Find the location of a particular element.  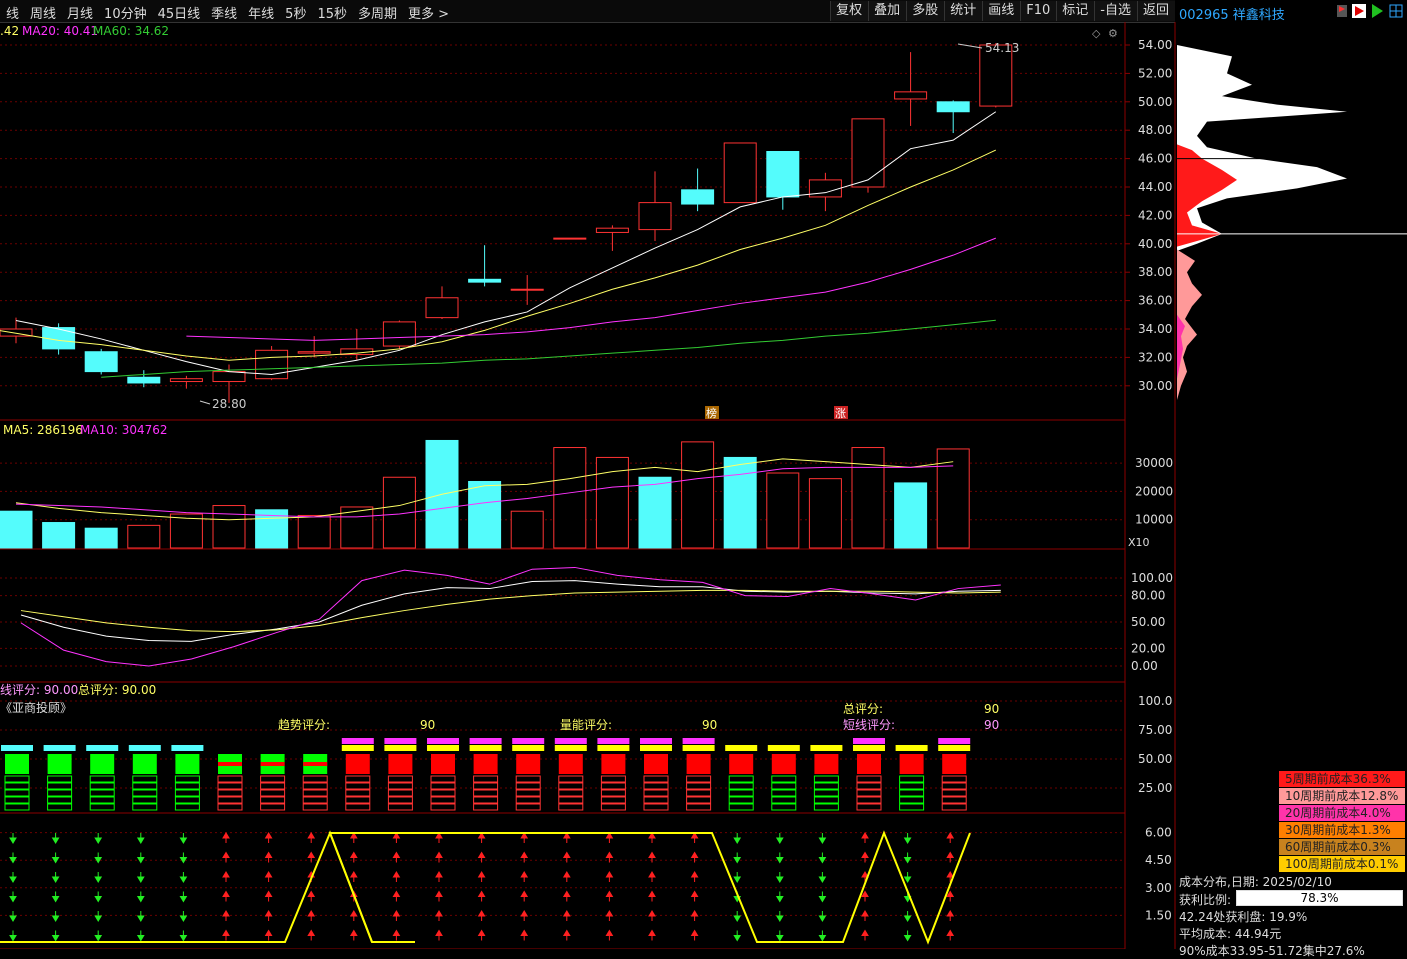

diamond-icon: ◇ is located at coordinates (1096, 33).